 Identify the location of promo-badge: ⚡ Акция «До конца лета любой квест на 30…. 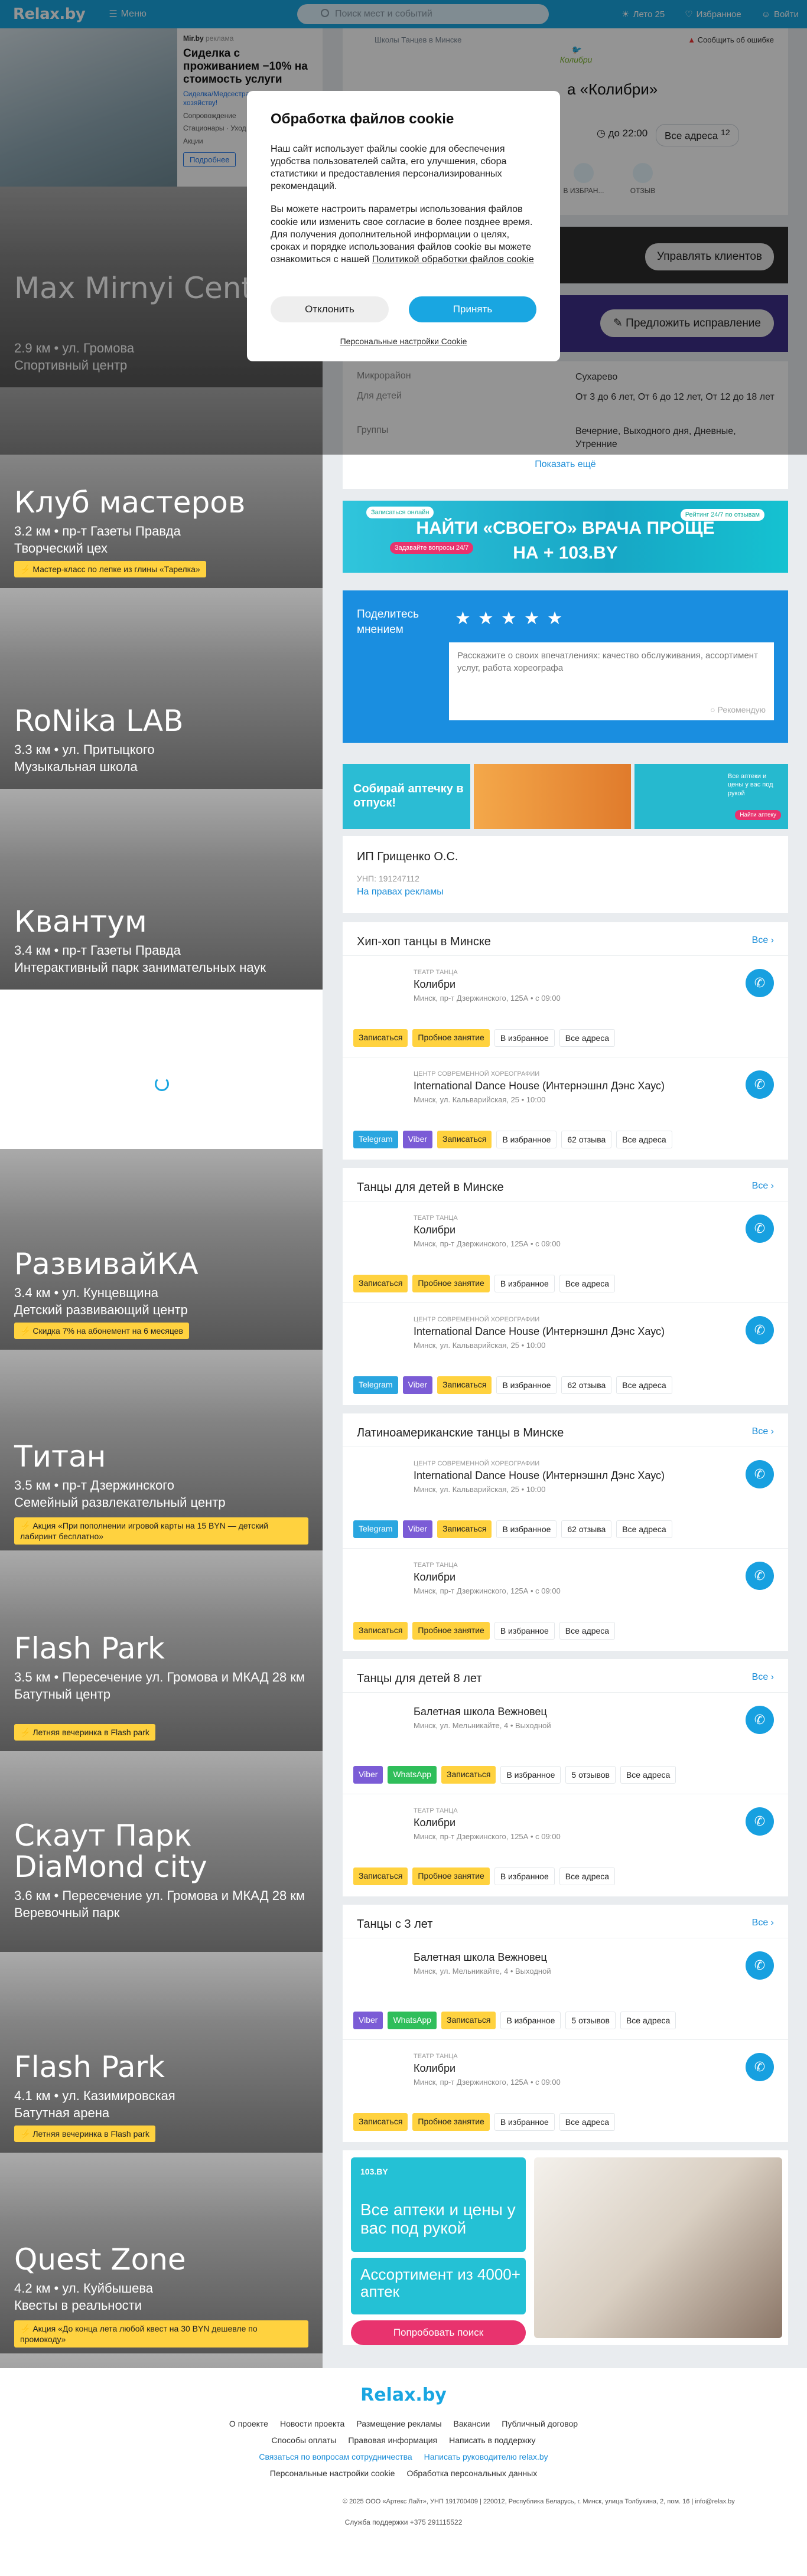
(161, 2334).